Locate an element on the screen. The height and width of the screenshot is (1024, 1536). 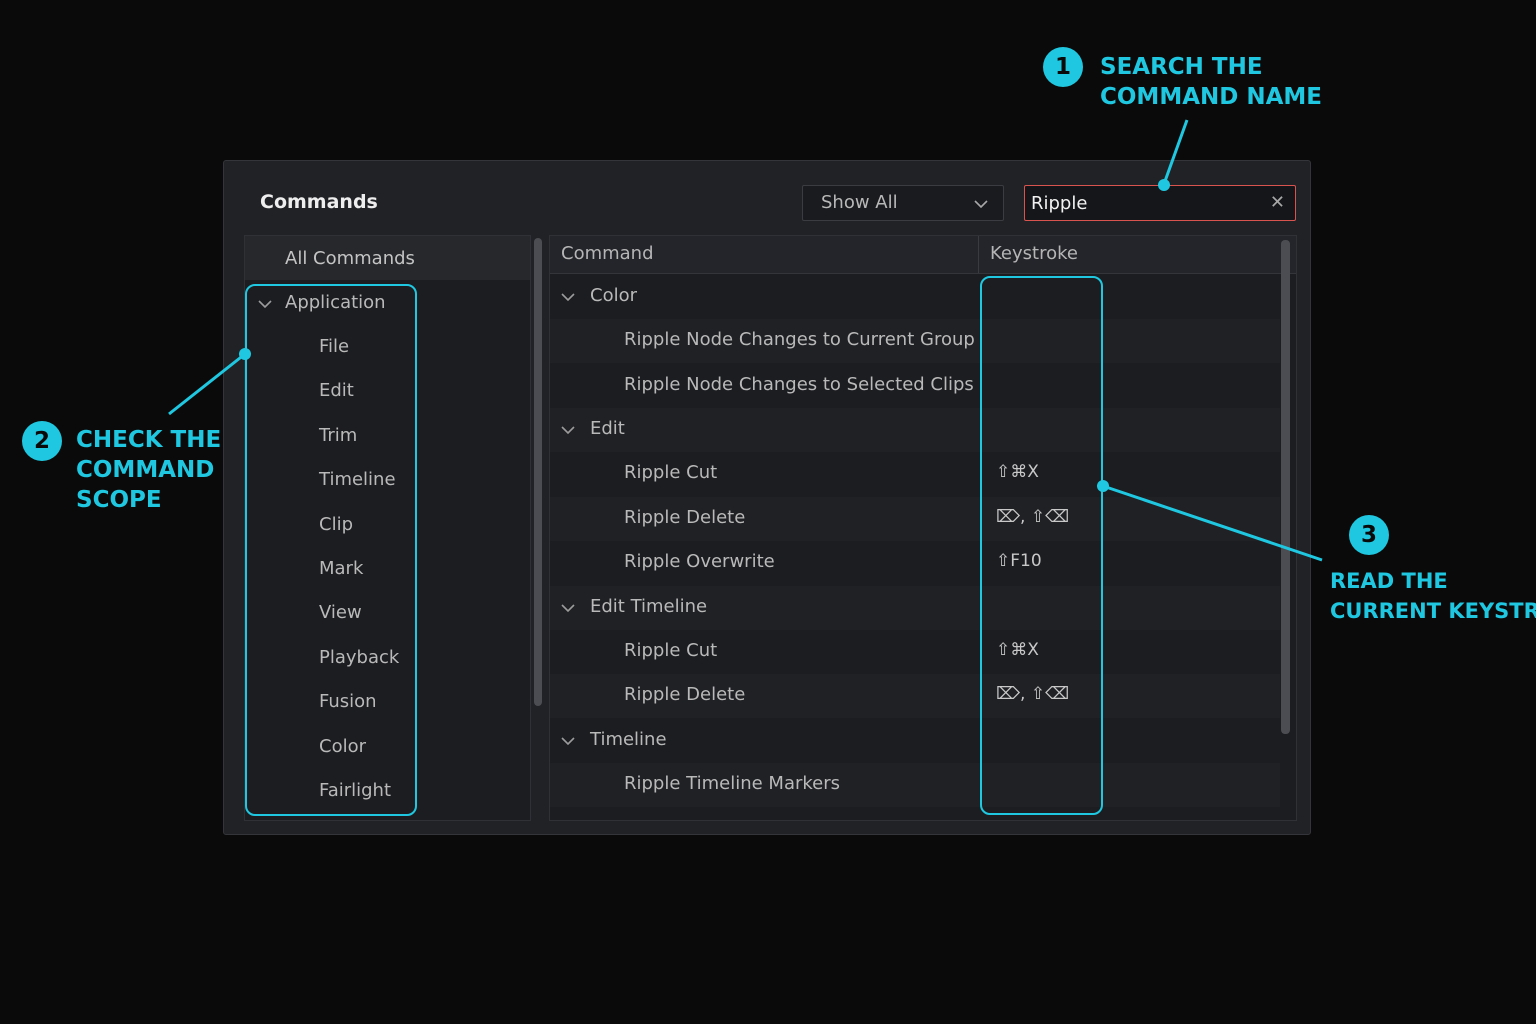
command-name: Ripple Timeline Markers is located at coordinates (732, 783).